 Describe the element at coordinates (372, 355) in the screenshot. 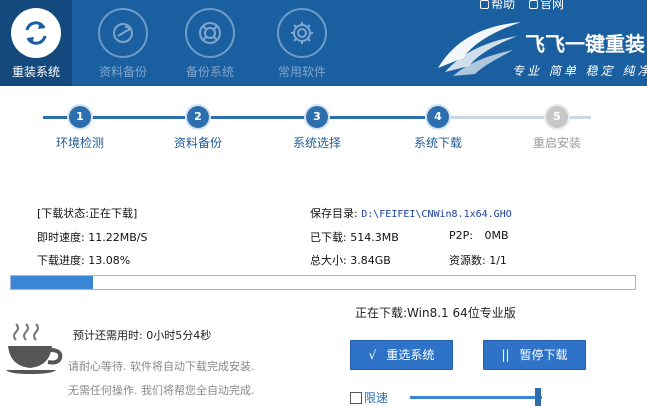

I see `check-icon: √` at that location.